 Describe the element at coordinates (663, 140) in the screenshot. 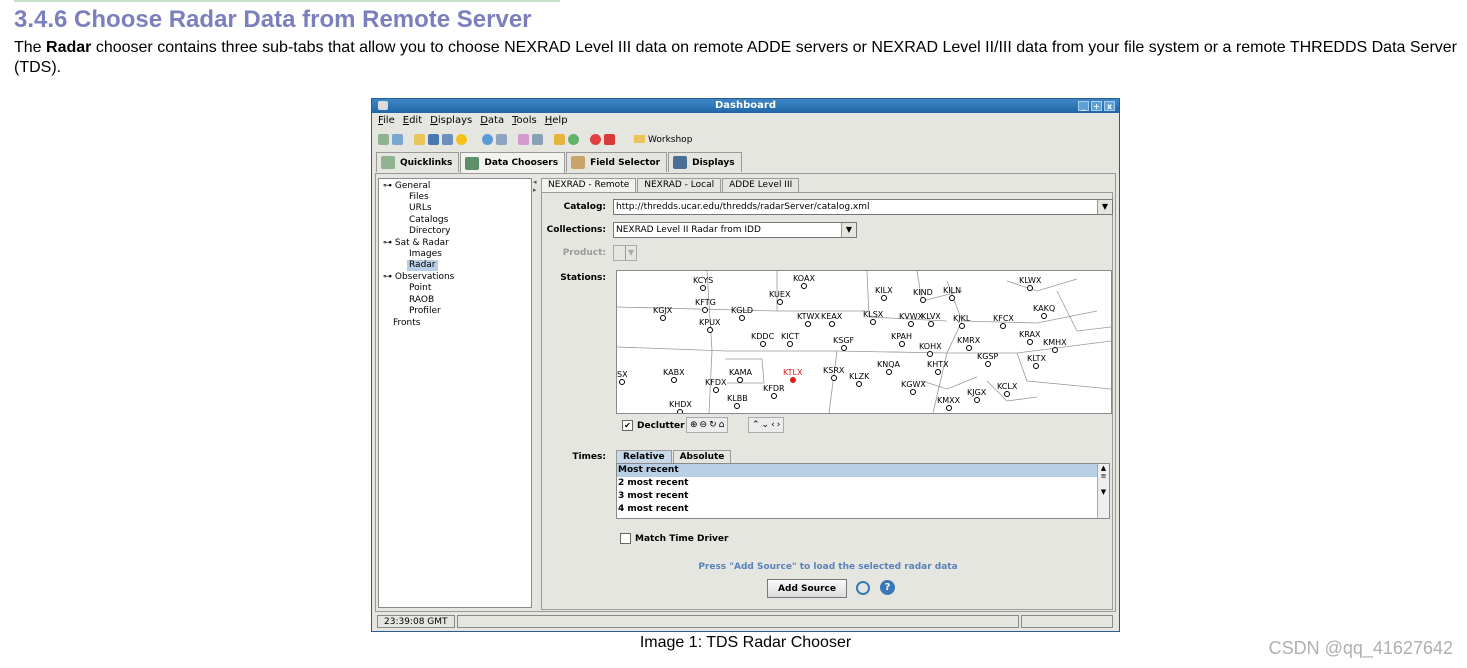

I see `workshop-button: Workshop` at that location.